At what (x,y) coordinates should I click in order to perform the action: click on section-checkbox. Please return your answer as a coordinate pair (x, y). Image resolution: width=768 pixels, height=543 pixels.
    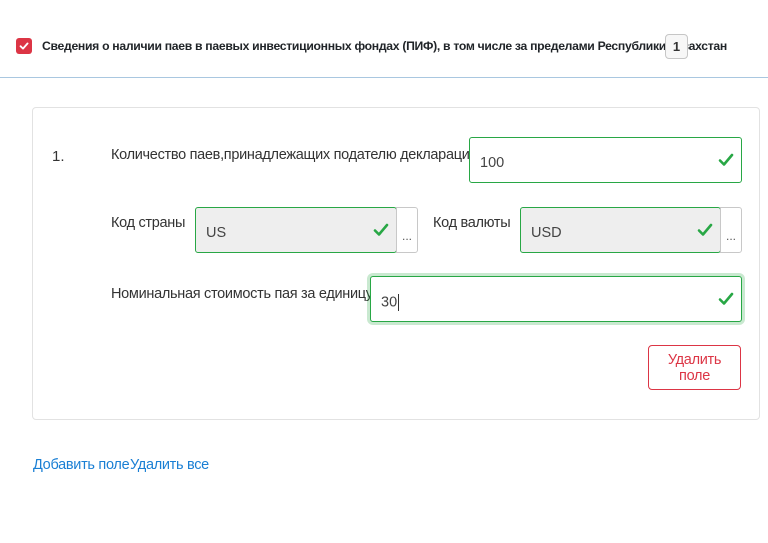
    Looking at the image, I should click on (24, 46).